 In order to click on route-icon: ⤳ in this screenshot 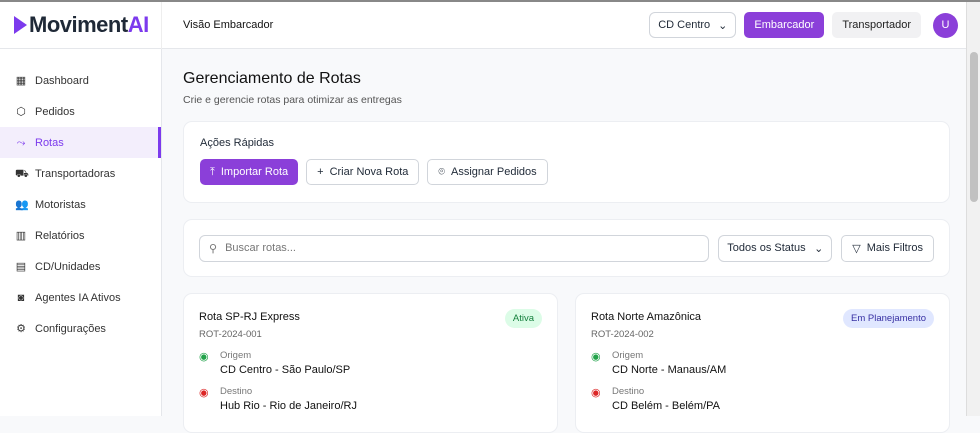, I will do `click(21, 142)`.